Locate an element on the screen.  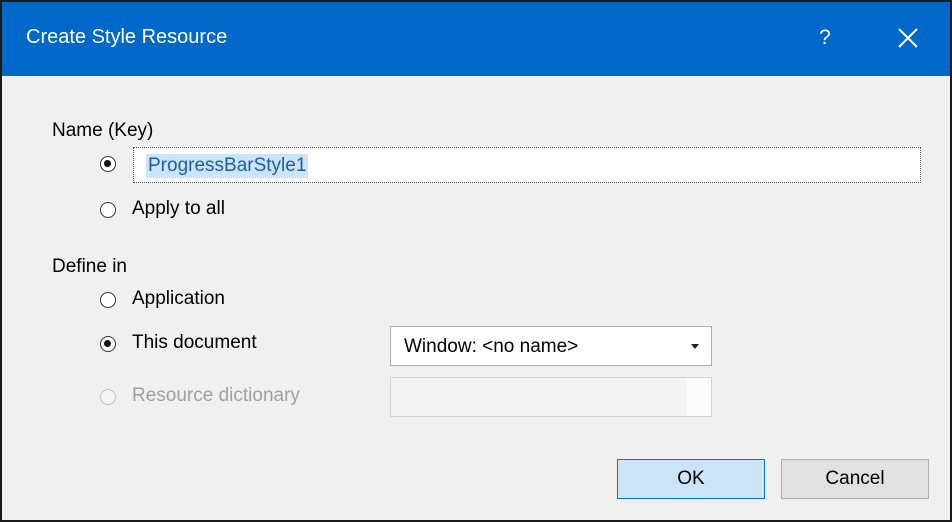
radio-application is located at coordinates (108, 300).